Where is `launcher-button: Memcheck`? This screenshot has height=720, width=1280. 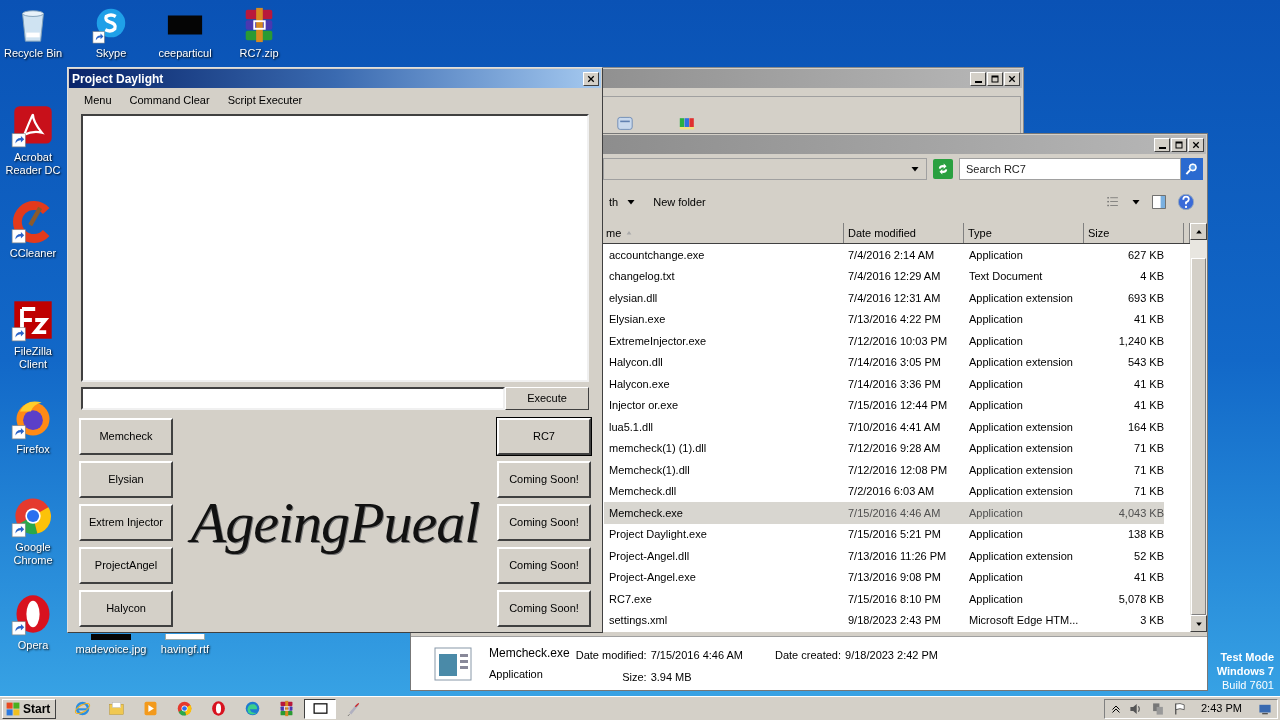
launcher-button: Memcheck is located at coordinates (126, 436).